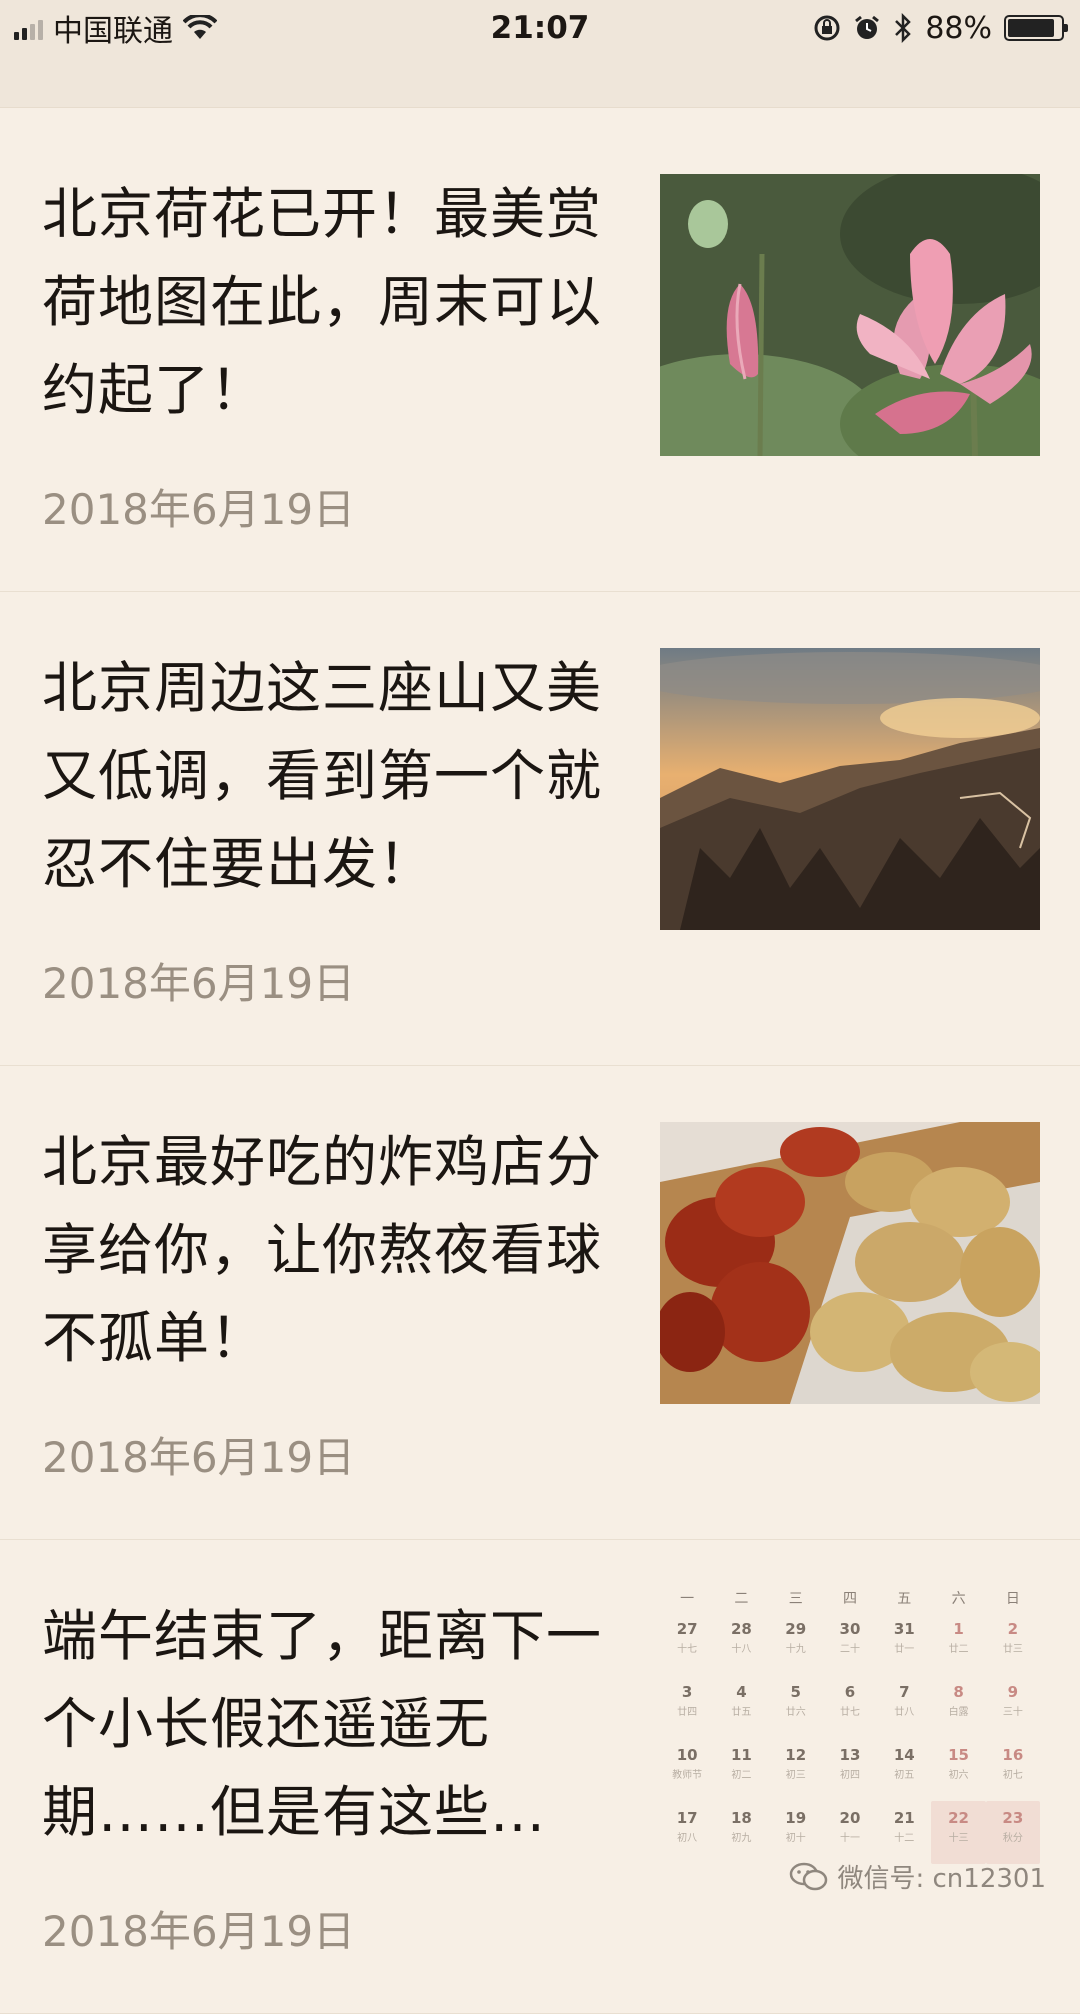 The width and height of the screenshot is (1080, 2014). I want to click on wechat-watermark: 微信号: cn12301, so click(917, 1876).